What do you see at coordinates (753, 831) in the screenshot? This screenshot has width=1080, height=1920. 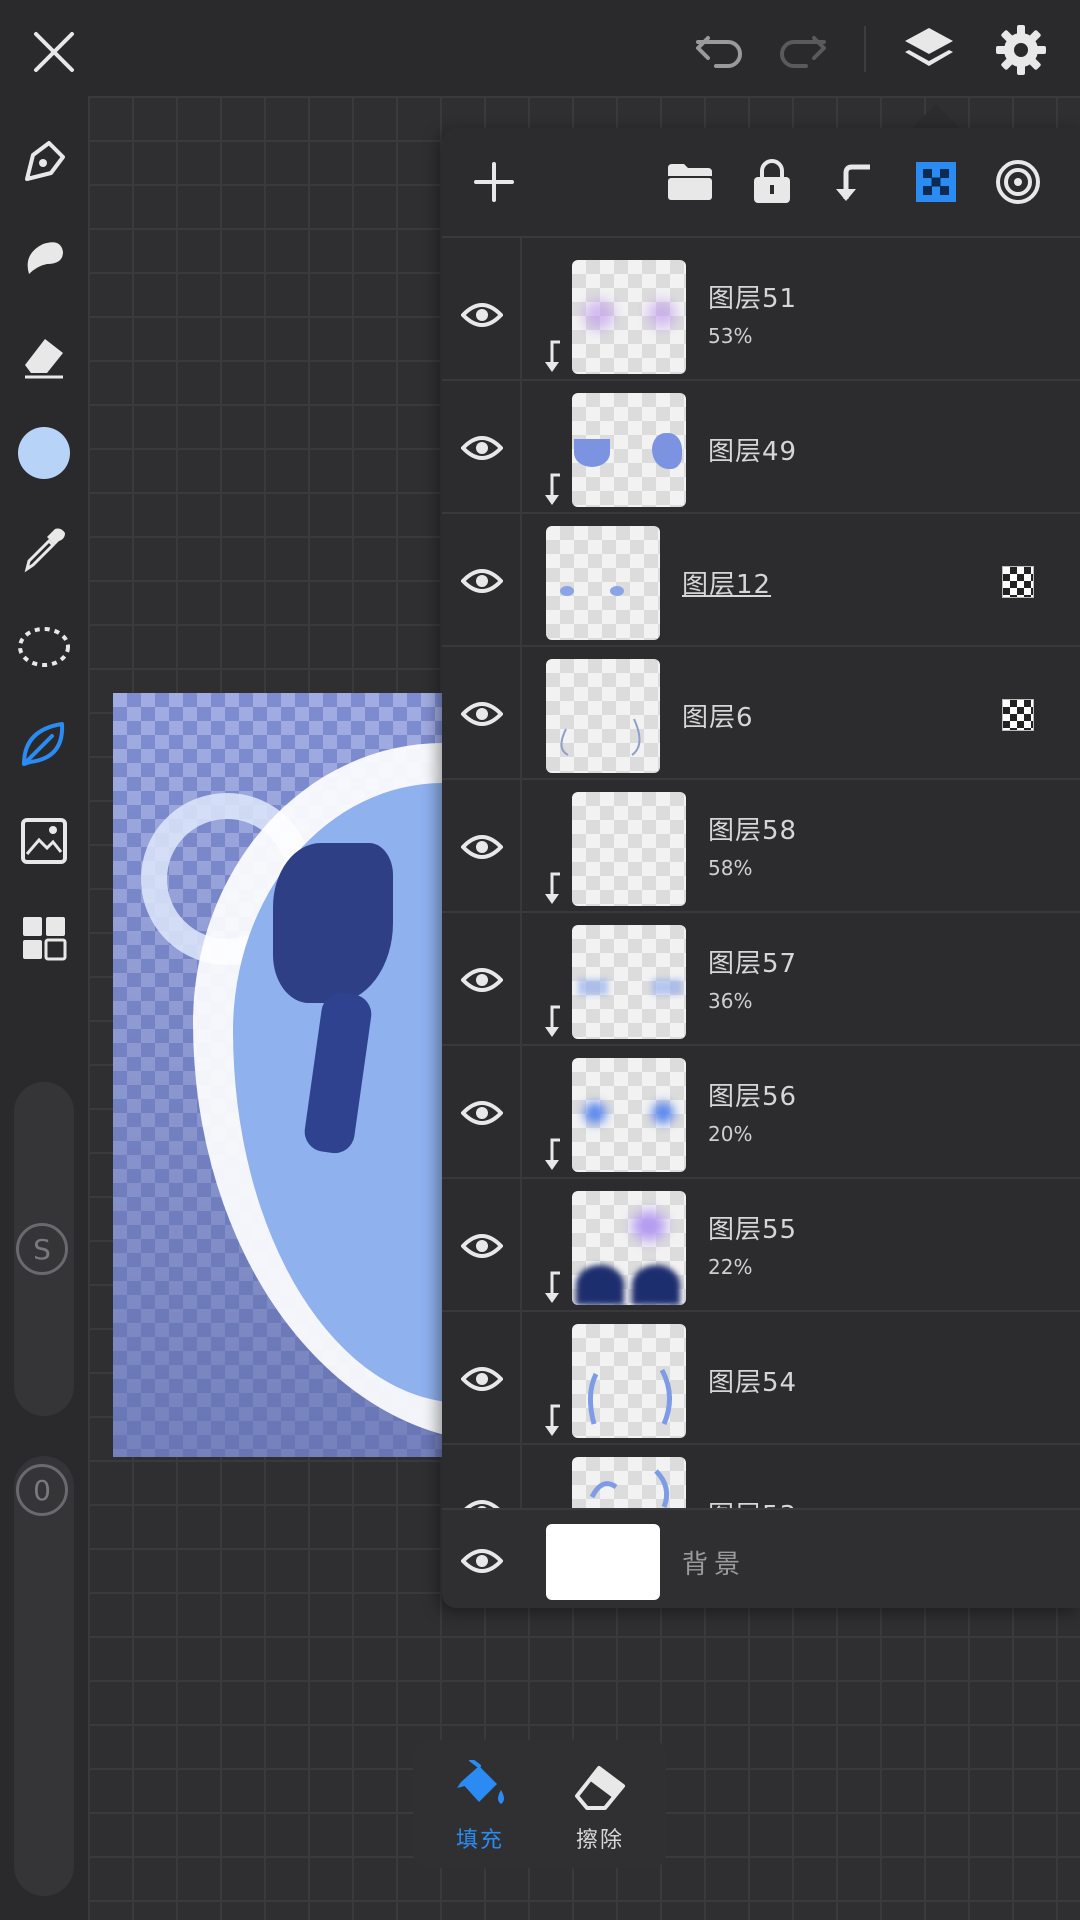 I see `layer-name: 图层58` at bounding box center [753, 831].